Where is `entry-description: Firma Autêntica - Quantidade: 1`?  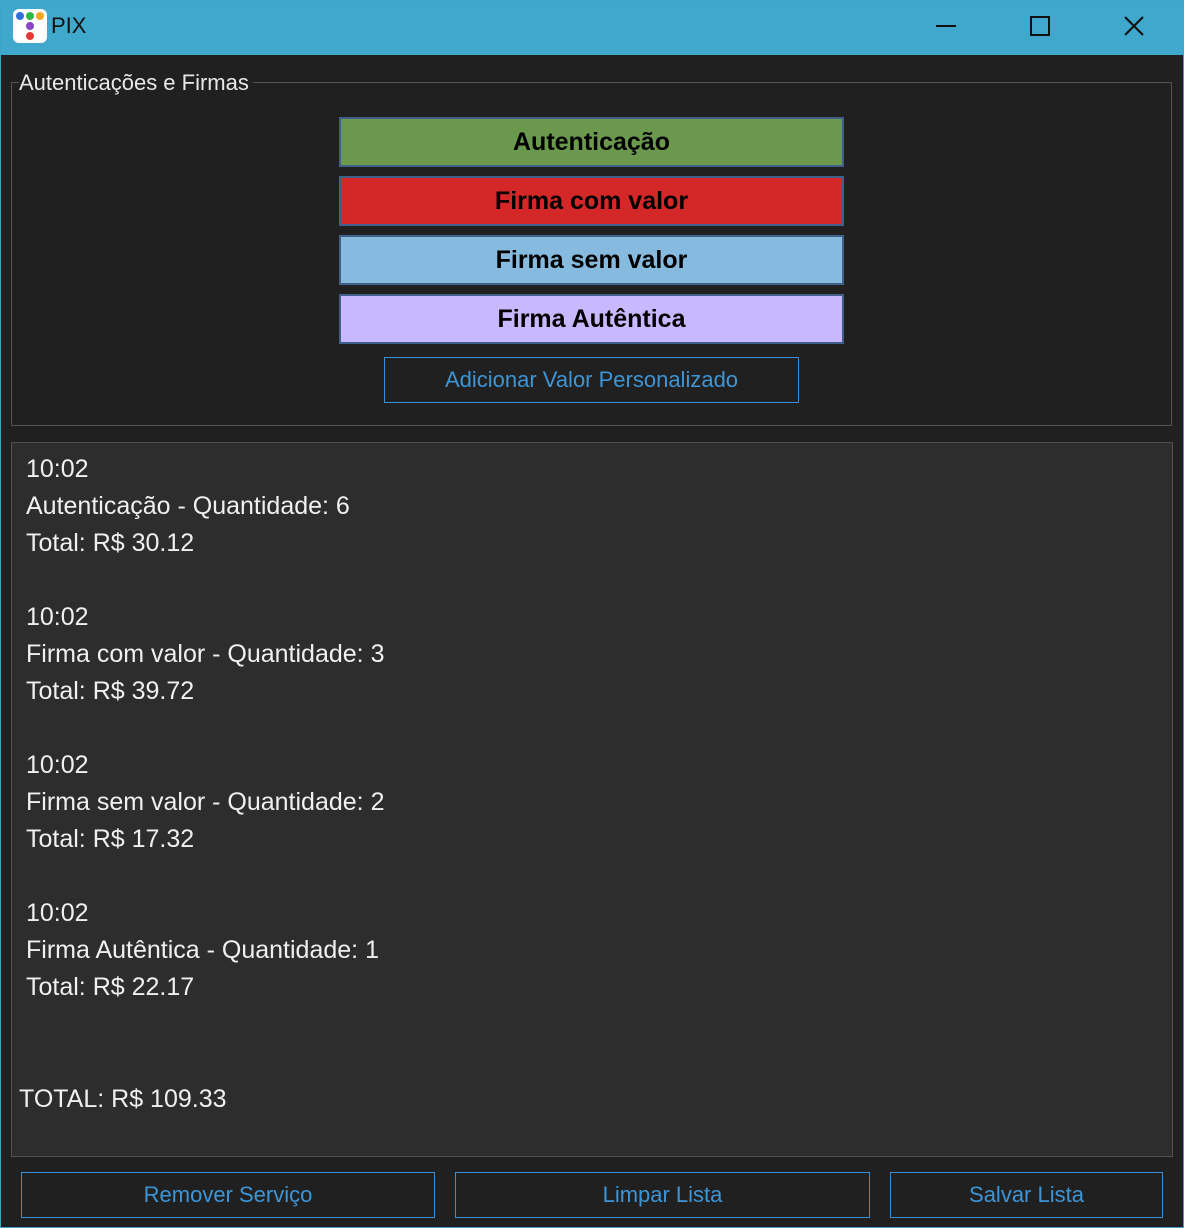 entry-description: Firma Autêntica - Quantidade: 1 is located at coordinates (202, 950).